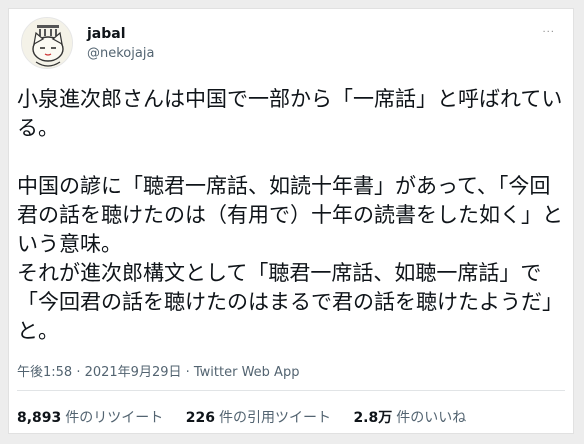  What do you see at coordinates (548, 32) in the screenshot?
I see `more-dots-icon: ···` at bounding box center [548, 32].